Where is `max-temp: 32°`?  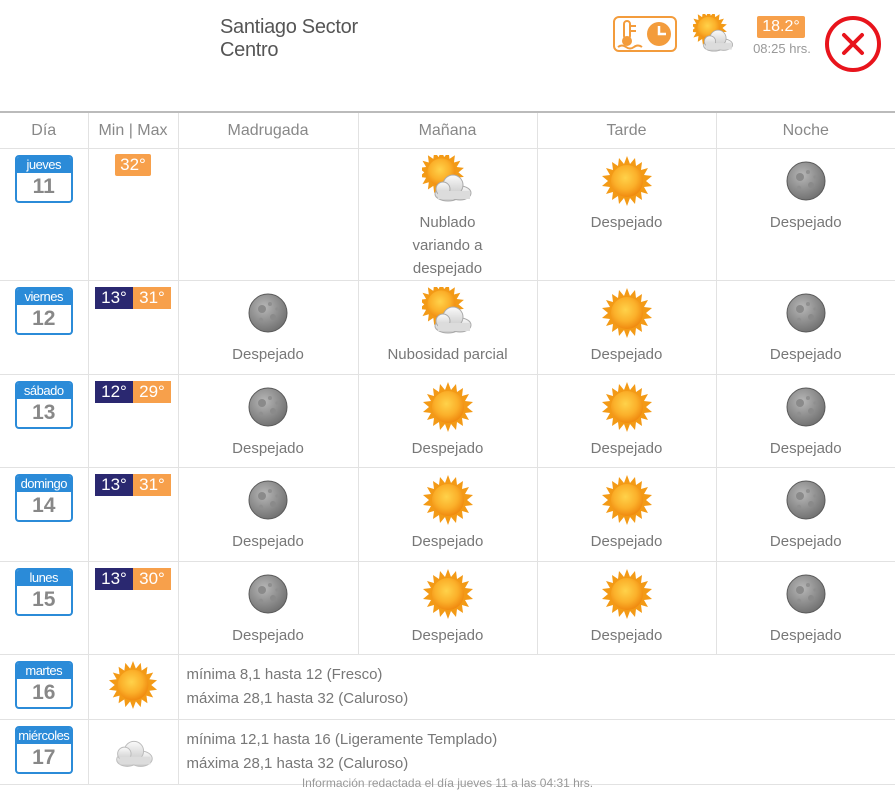 max-temp: 32° is located at coordinates (133, 165).